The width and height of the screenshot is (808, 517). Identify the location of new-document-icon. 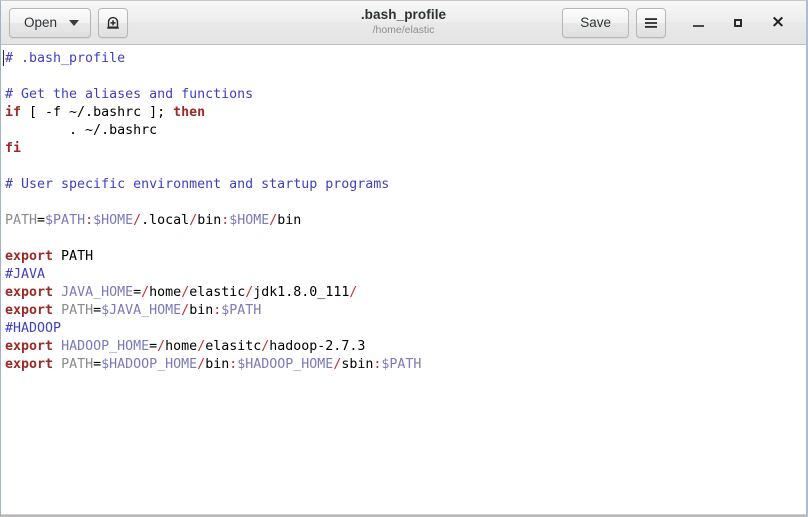
(113, 22).